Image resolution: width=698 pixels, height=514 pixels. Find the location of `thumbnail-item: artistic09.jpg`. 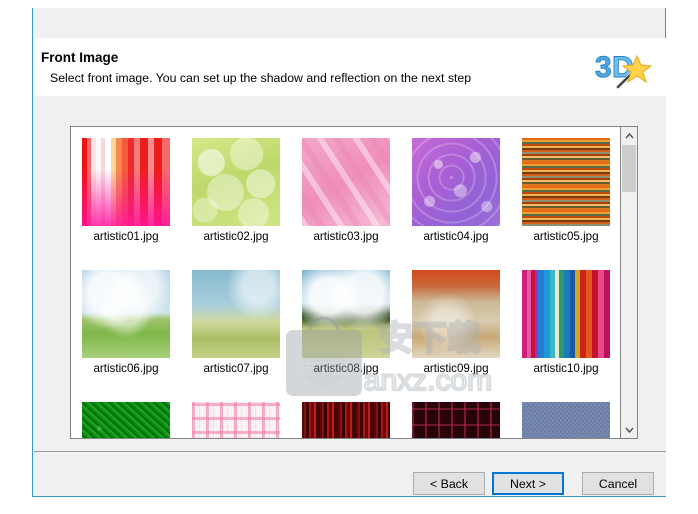

thumbnail-item: artistic09.jpg is located at coordinates (456, 327).